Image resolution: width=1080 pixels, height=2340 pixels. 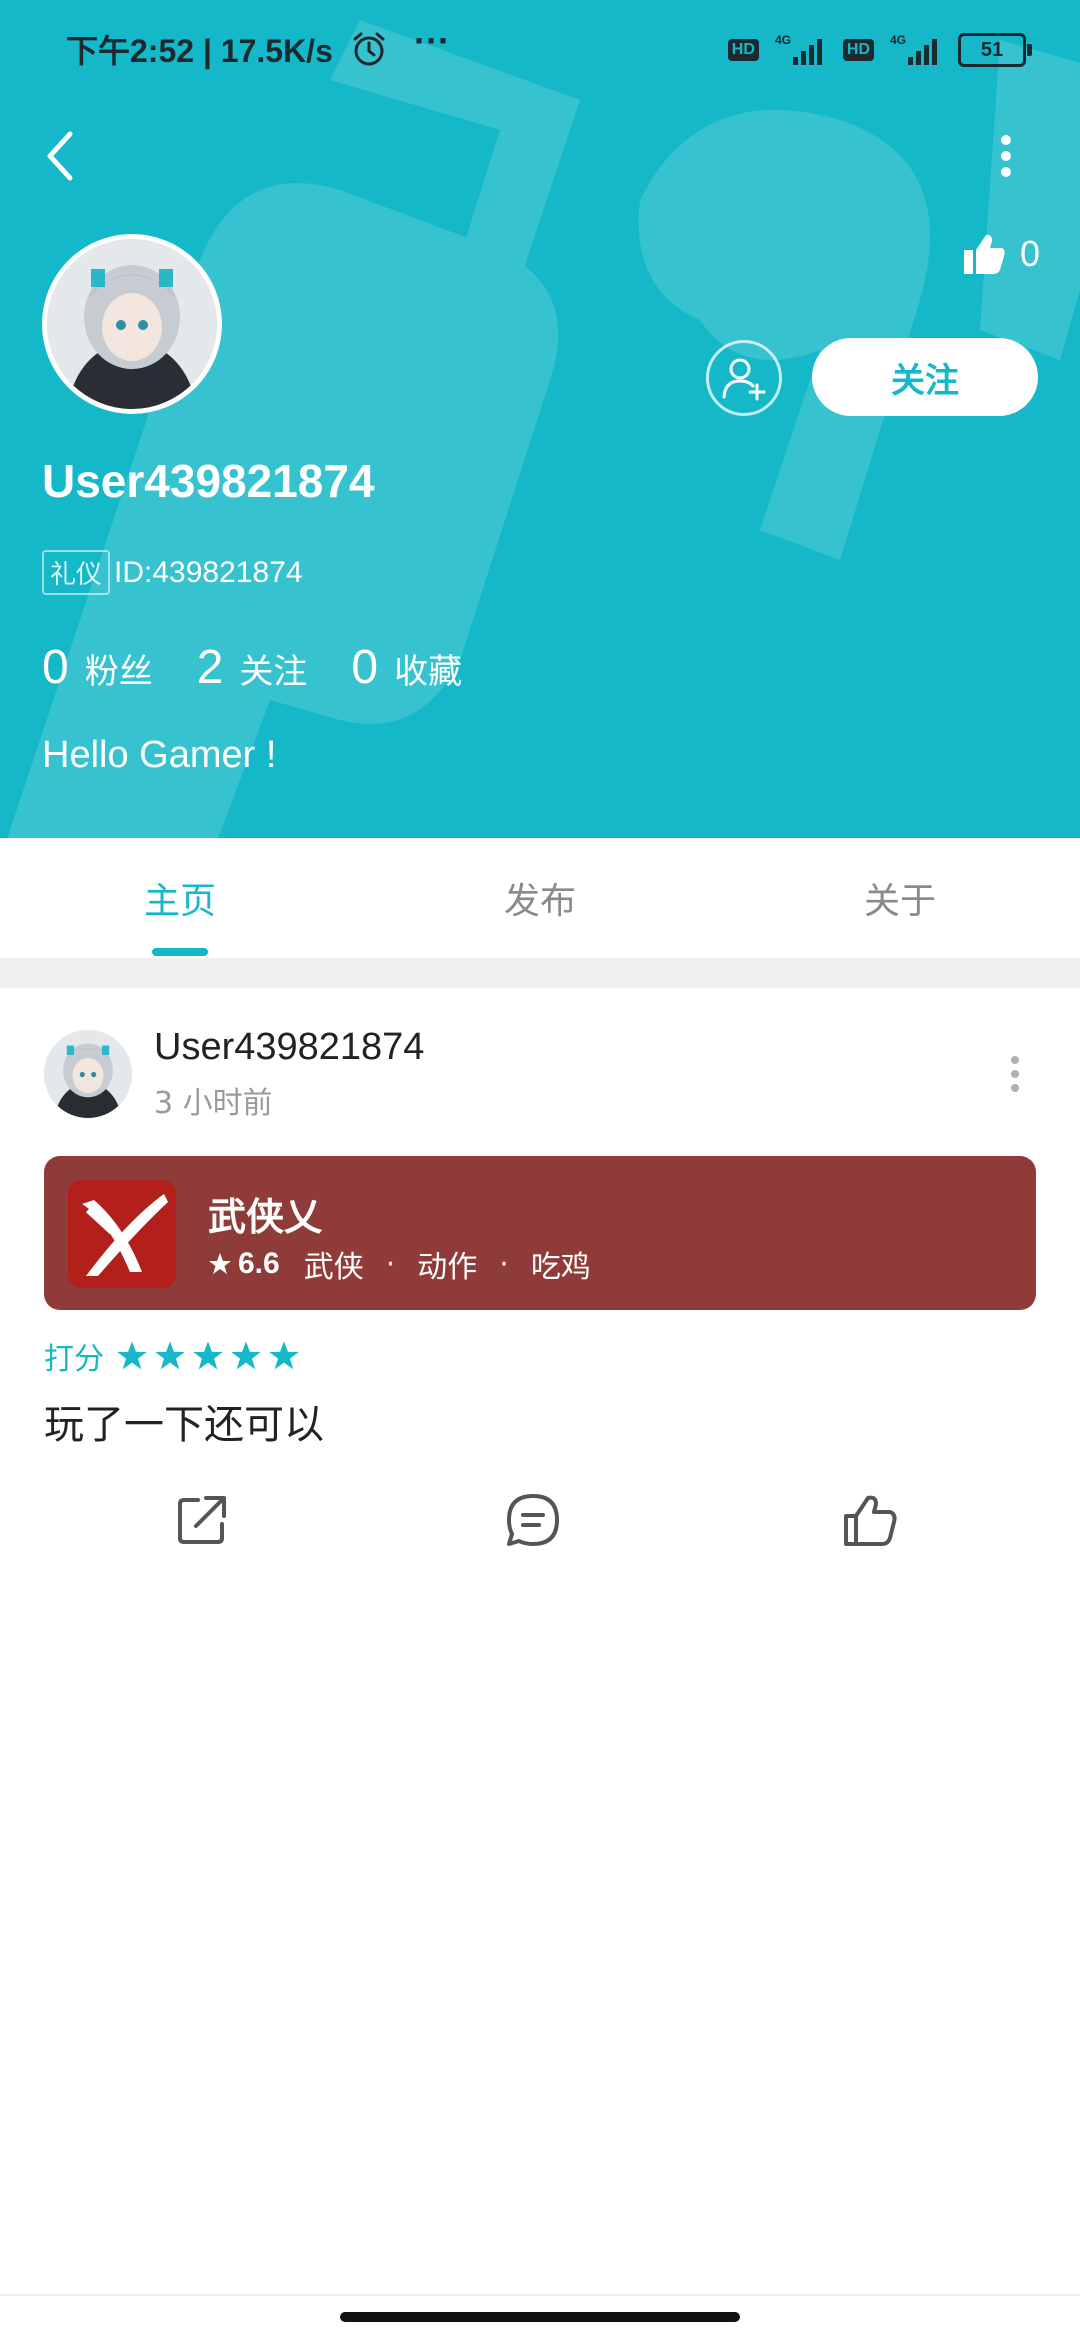 What do you see at coordinates (560, 1267) in the screenshot?
I see `game-tag: 吃鸡` at bounding box center [560, 1267].